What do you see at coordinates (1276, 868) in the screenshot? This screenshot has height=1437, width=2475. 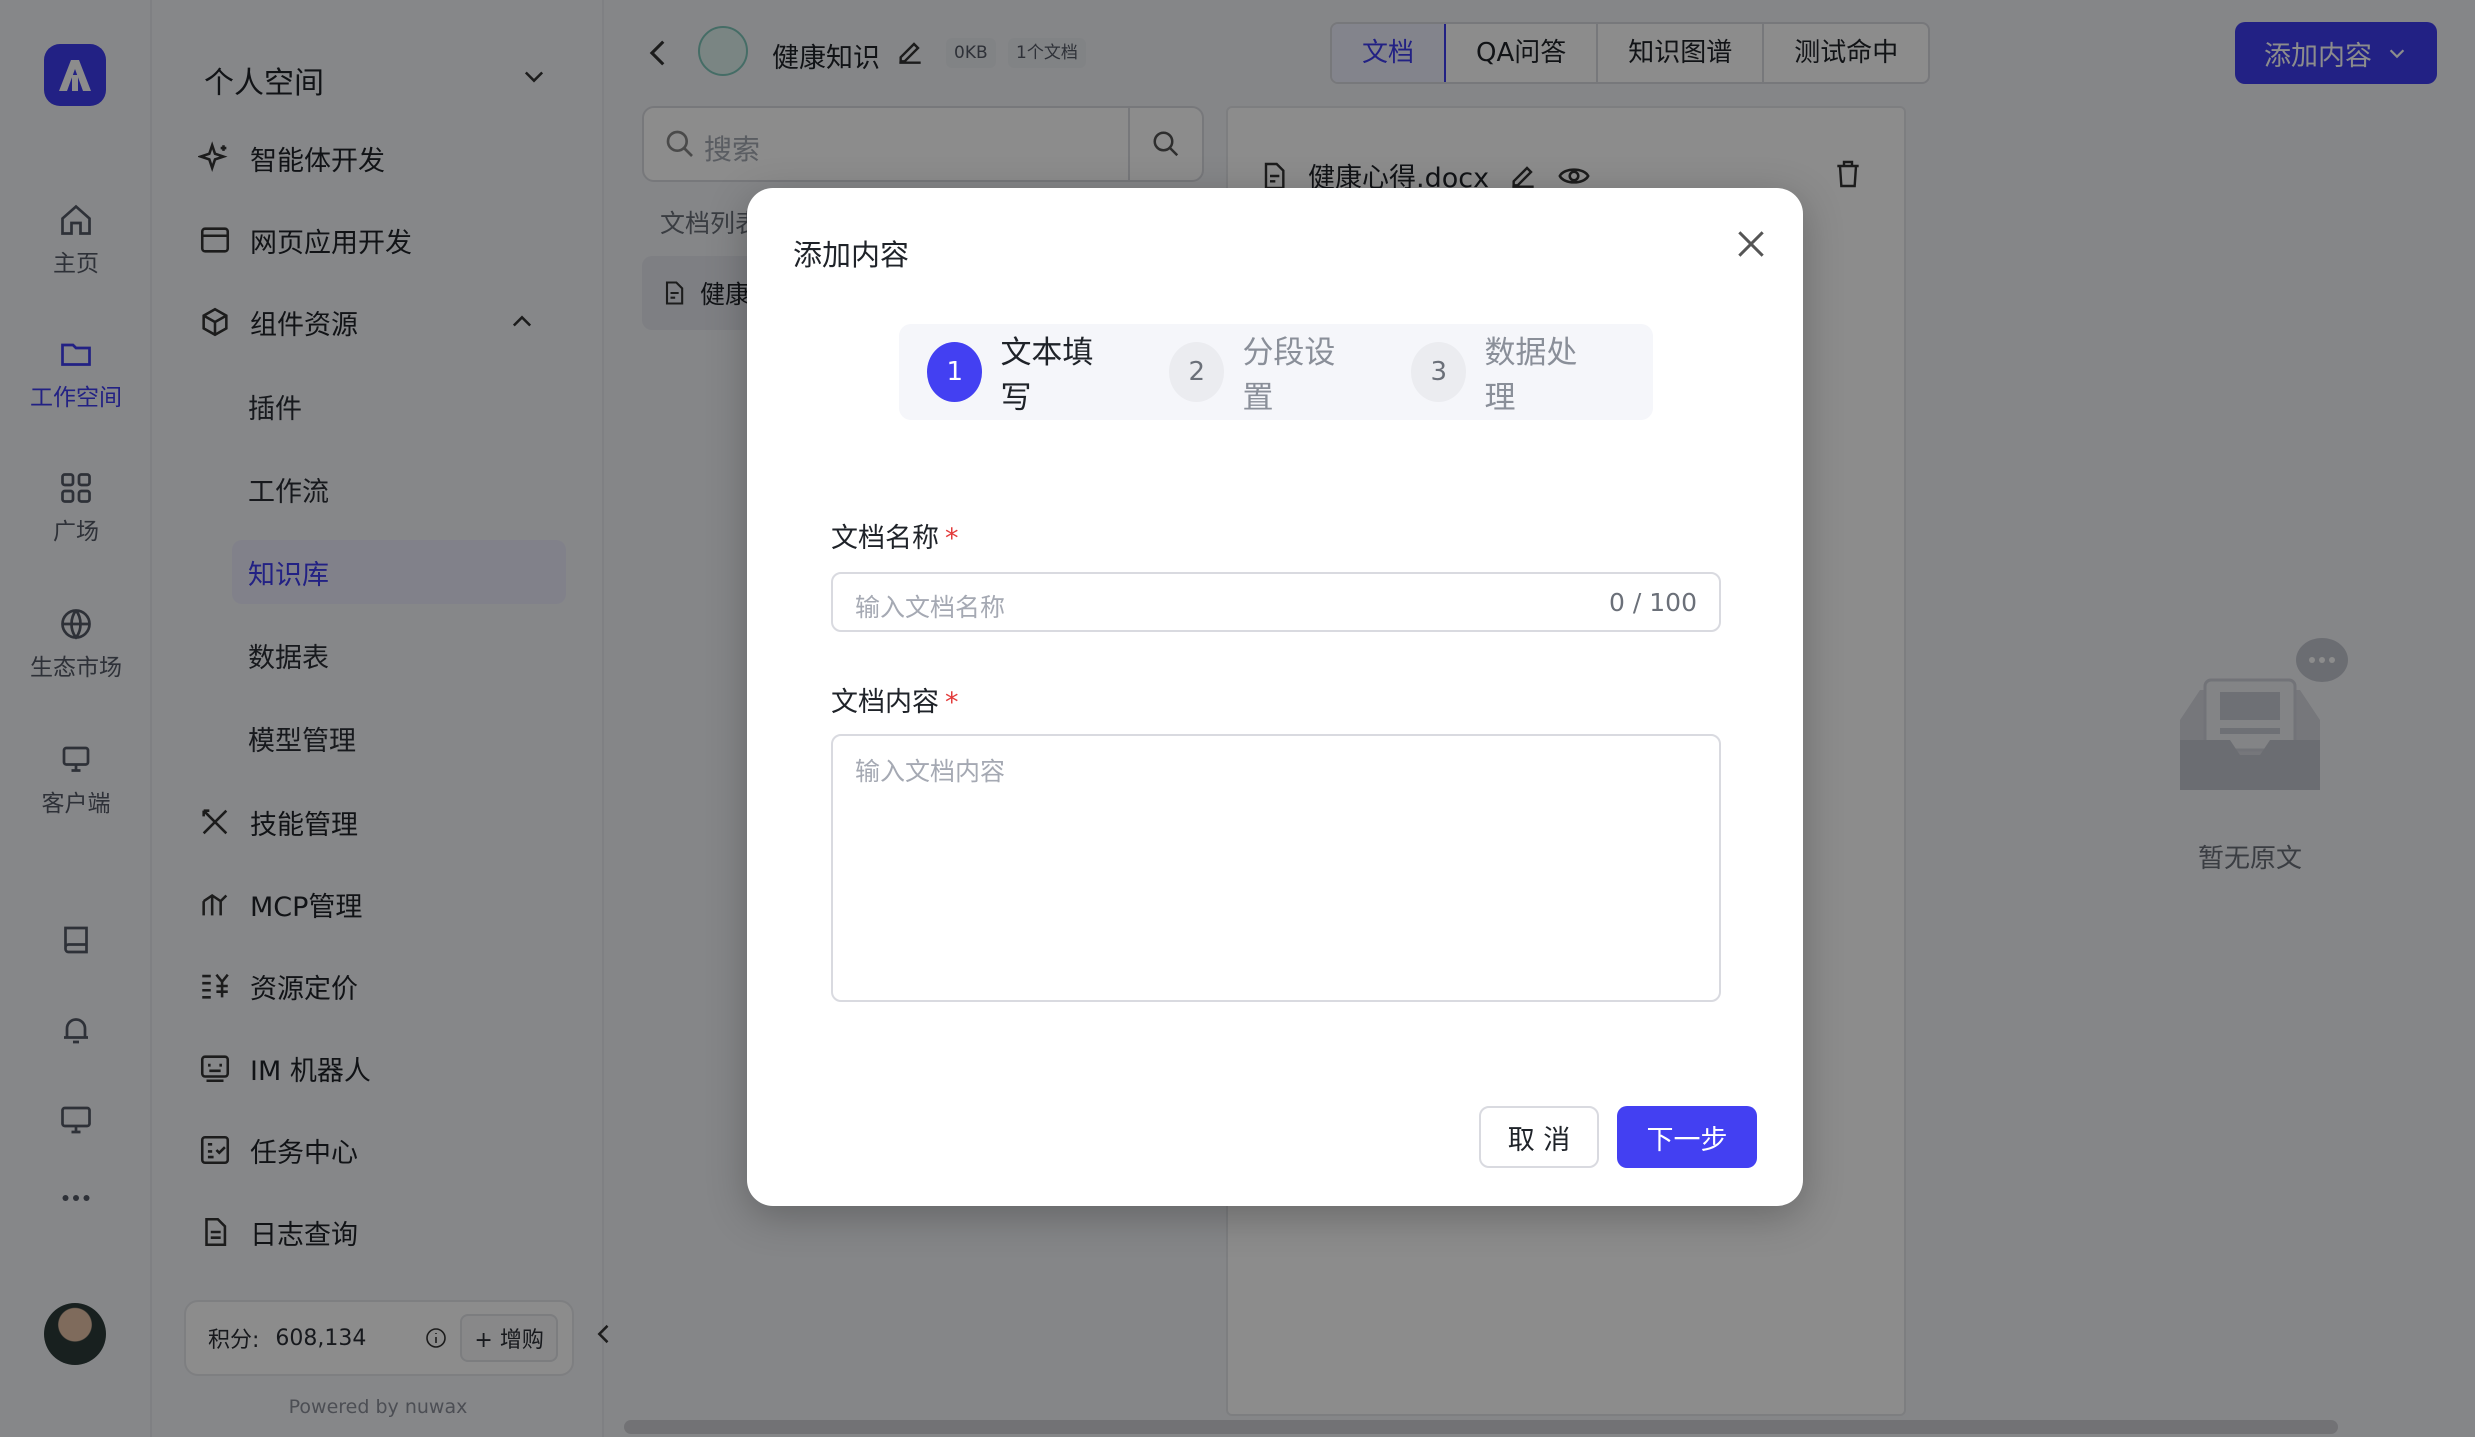 I see `doc-content-textarea: 输入文档内容` at bounding box center [1276, 868].